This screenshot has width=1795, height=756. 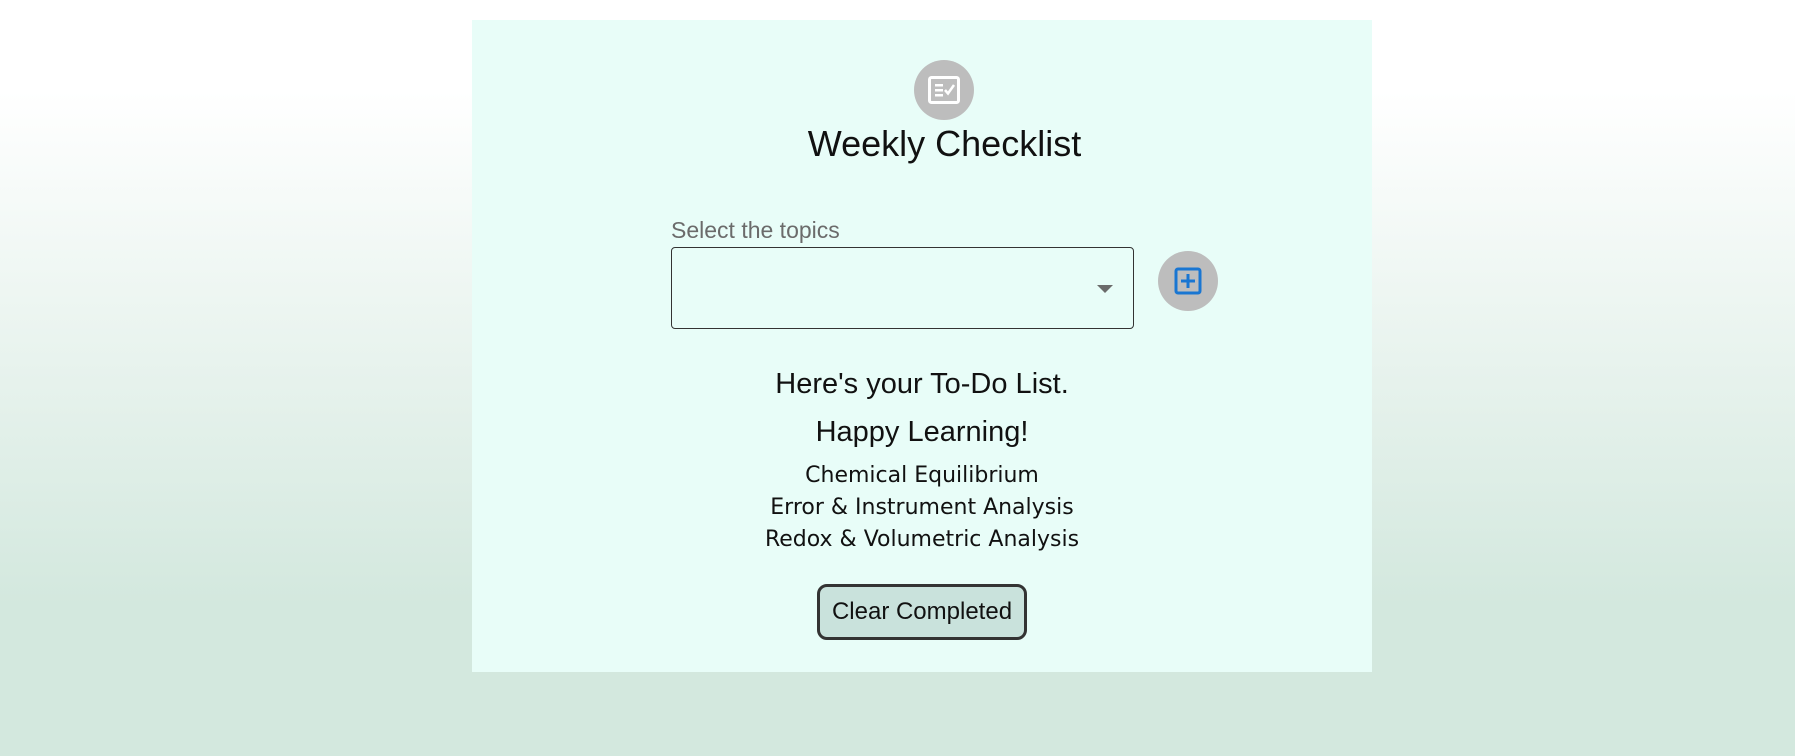 I want to click on todo-heading: Here's your To-Do List., so click(x=922, y=384).